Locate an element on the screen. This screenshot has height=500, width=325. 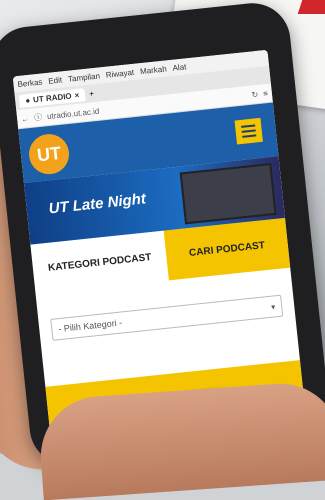
back-icon: ← is located at coordinates (25, 119).